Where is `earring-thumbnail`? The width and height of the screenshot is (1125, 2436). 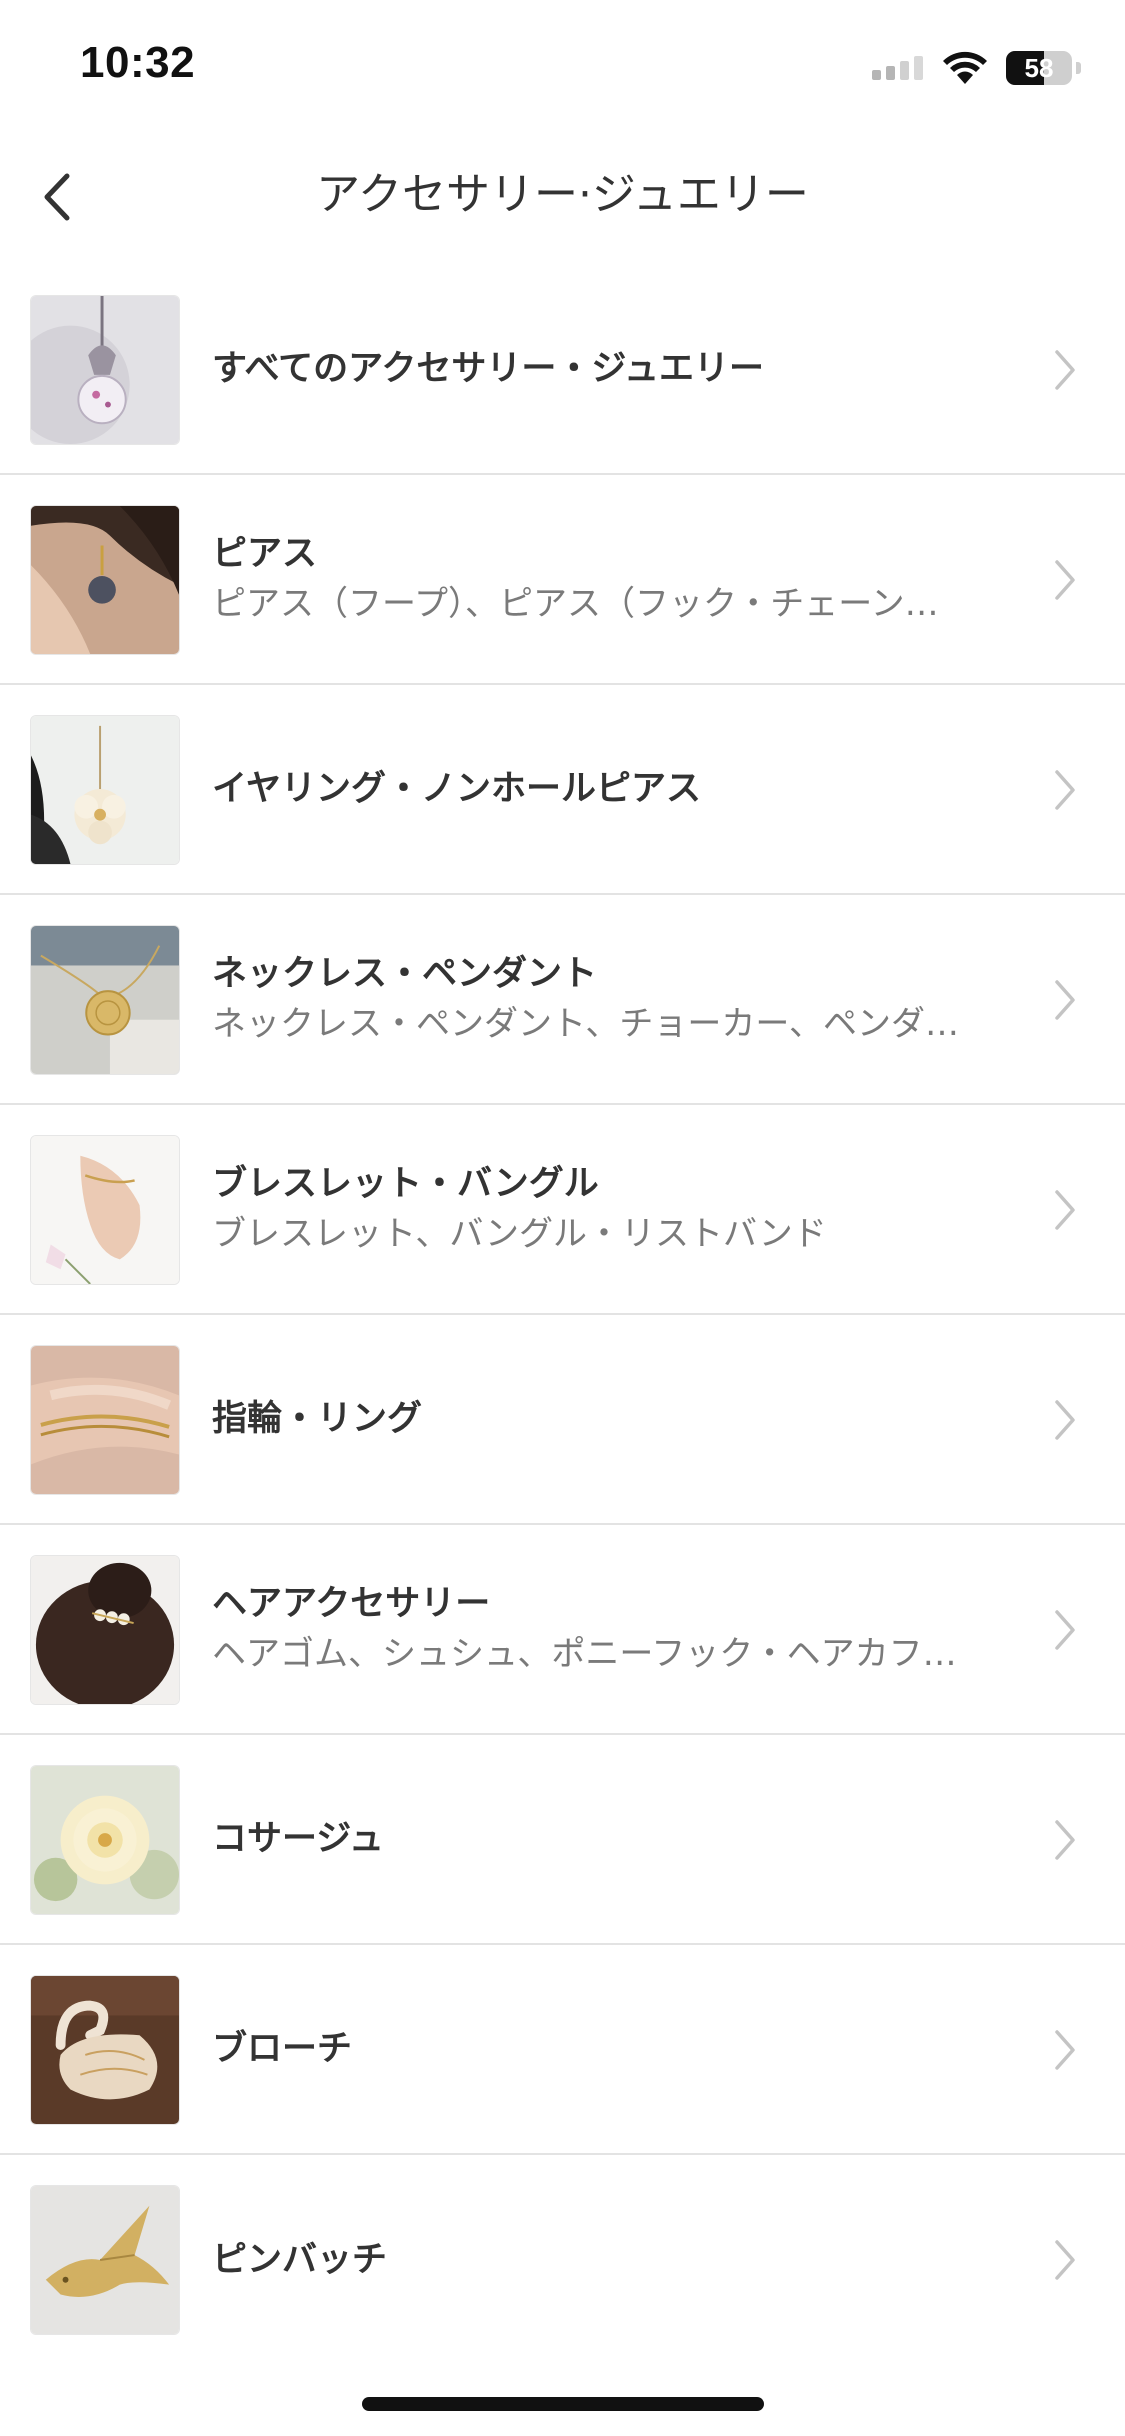 earring-thumbnail is located at coordinates (105, 580).